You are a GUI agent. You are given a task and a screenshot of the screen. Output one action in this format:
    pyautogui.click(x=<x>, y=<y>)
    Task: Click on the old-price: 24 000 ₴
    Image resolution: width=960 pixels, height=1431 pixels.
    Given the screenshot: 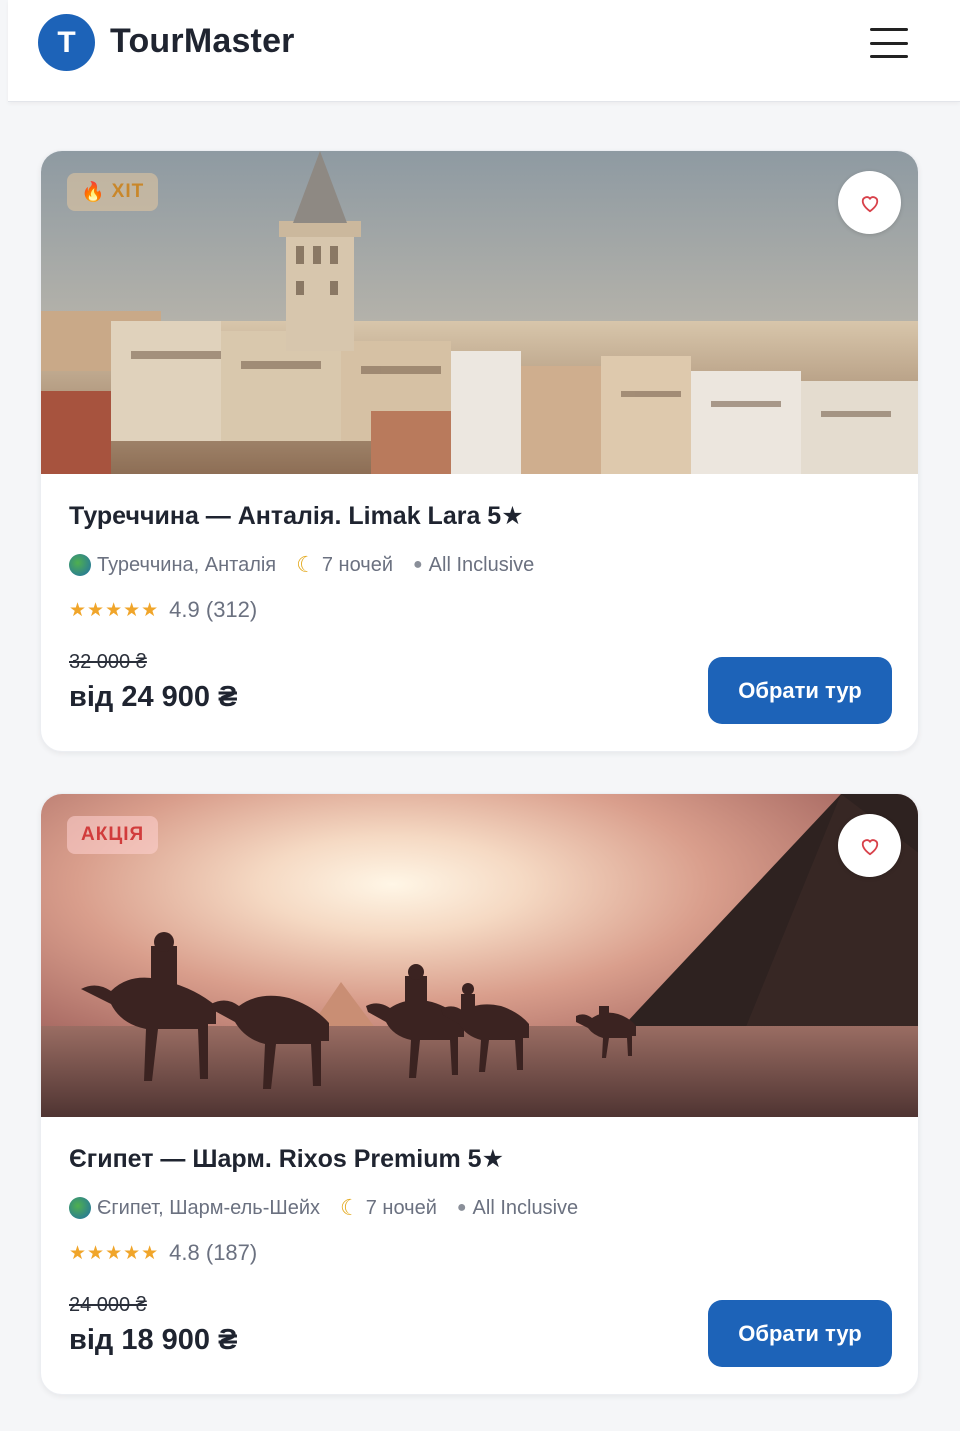 What is the action you would take?
    pyautogui.click(x=108, y=1305)
    